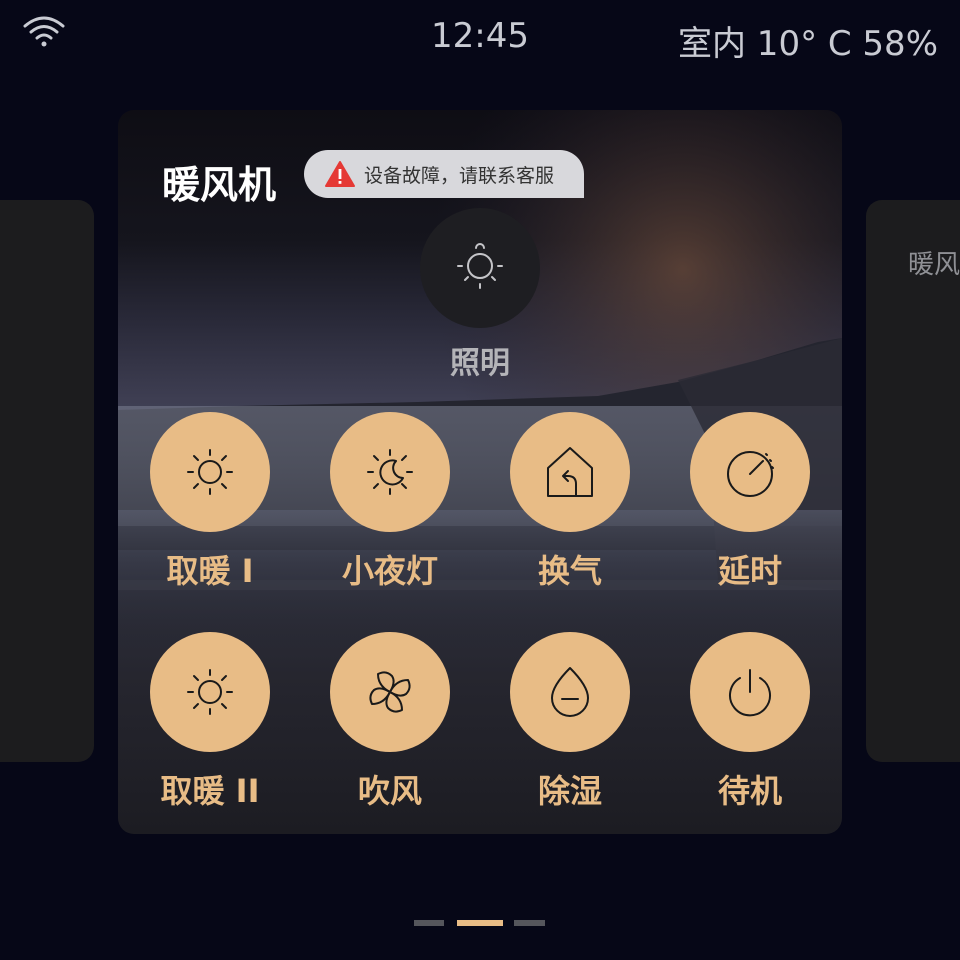 This screenshot has height=960, width=960. I want to click on ventilation-icon, so click(570, 472).